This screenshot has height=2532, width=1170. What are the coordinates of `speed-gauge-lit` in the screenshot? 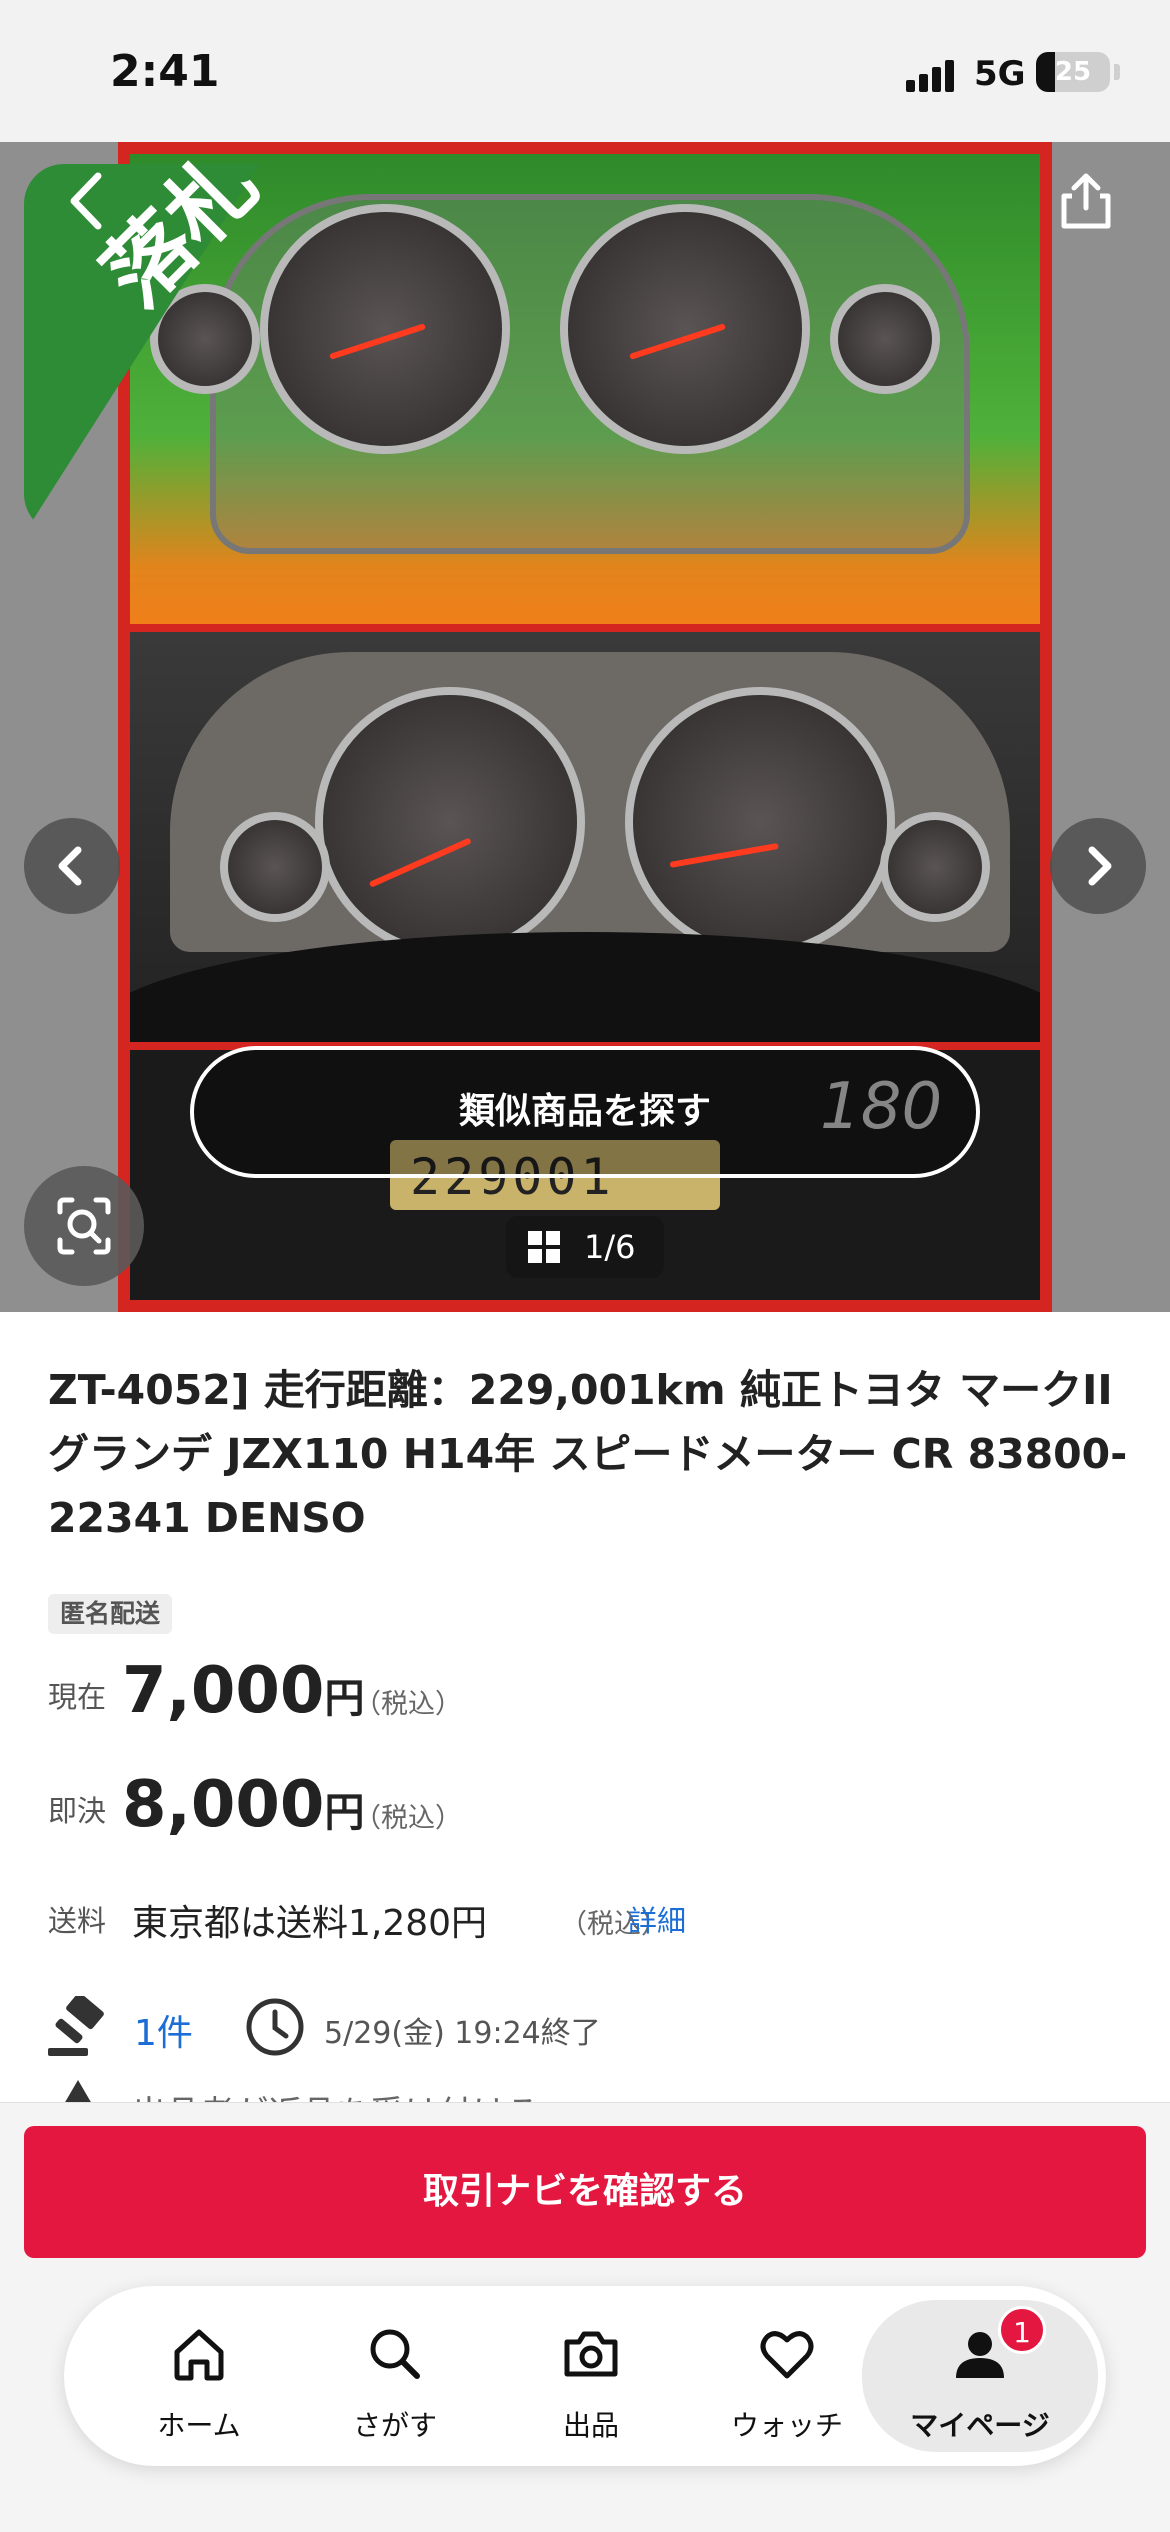 It's located at (450, 822).